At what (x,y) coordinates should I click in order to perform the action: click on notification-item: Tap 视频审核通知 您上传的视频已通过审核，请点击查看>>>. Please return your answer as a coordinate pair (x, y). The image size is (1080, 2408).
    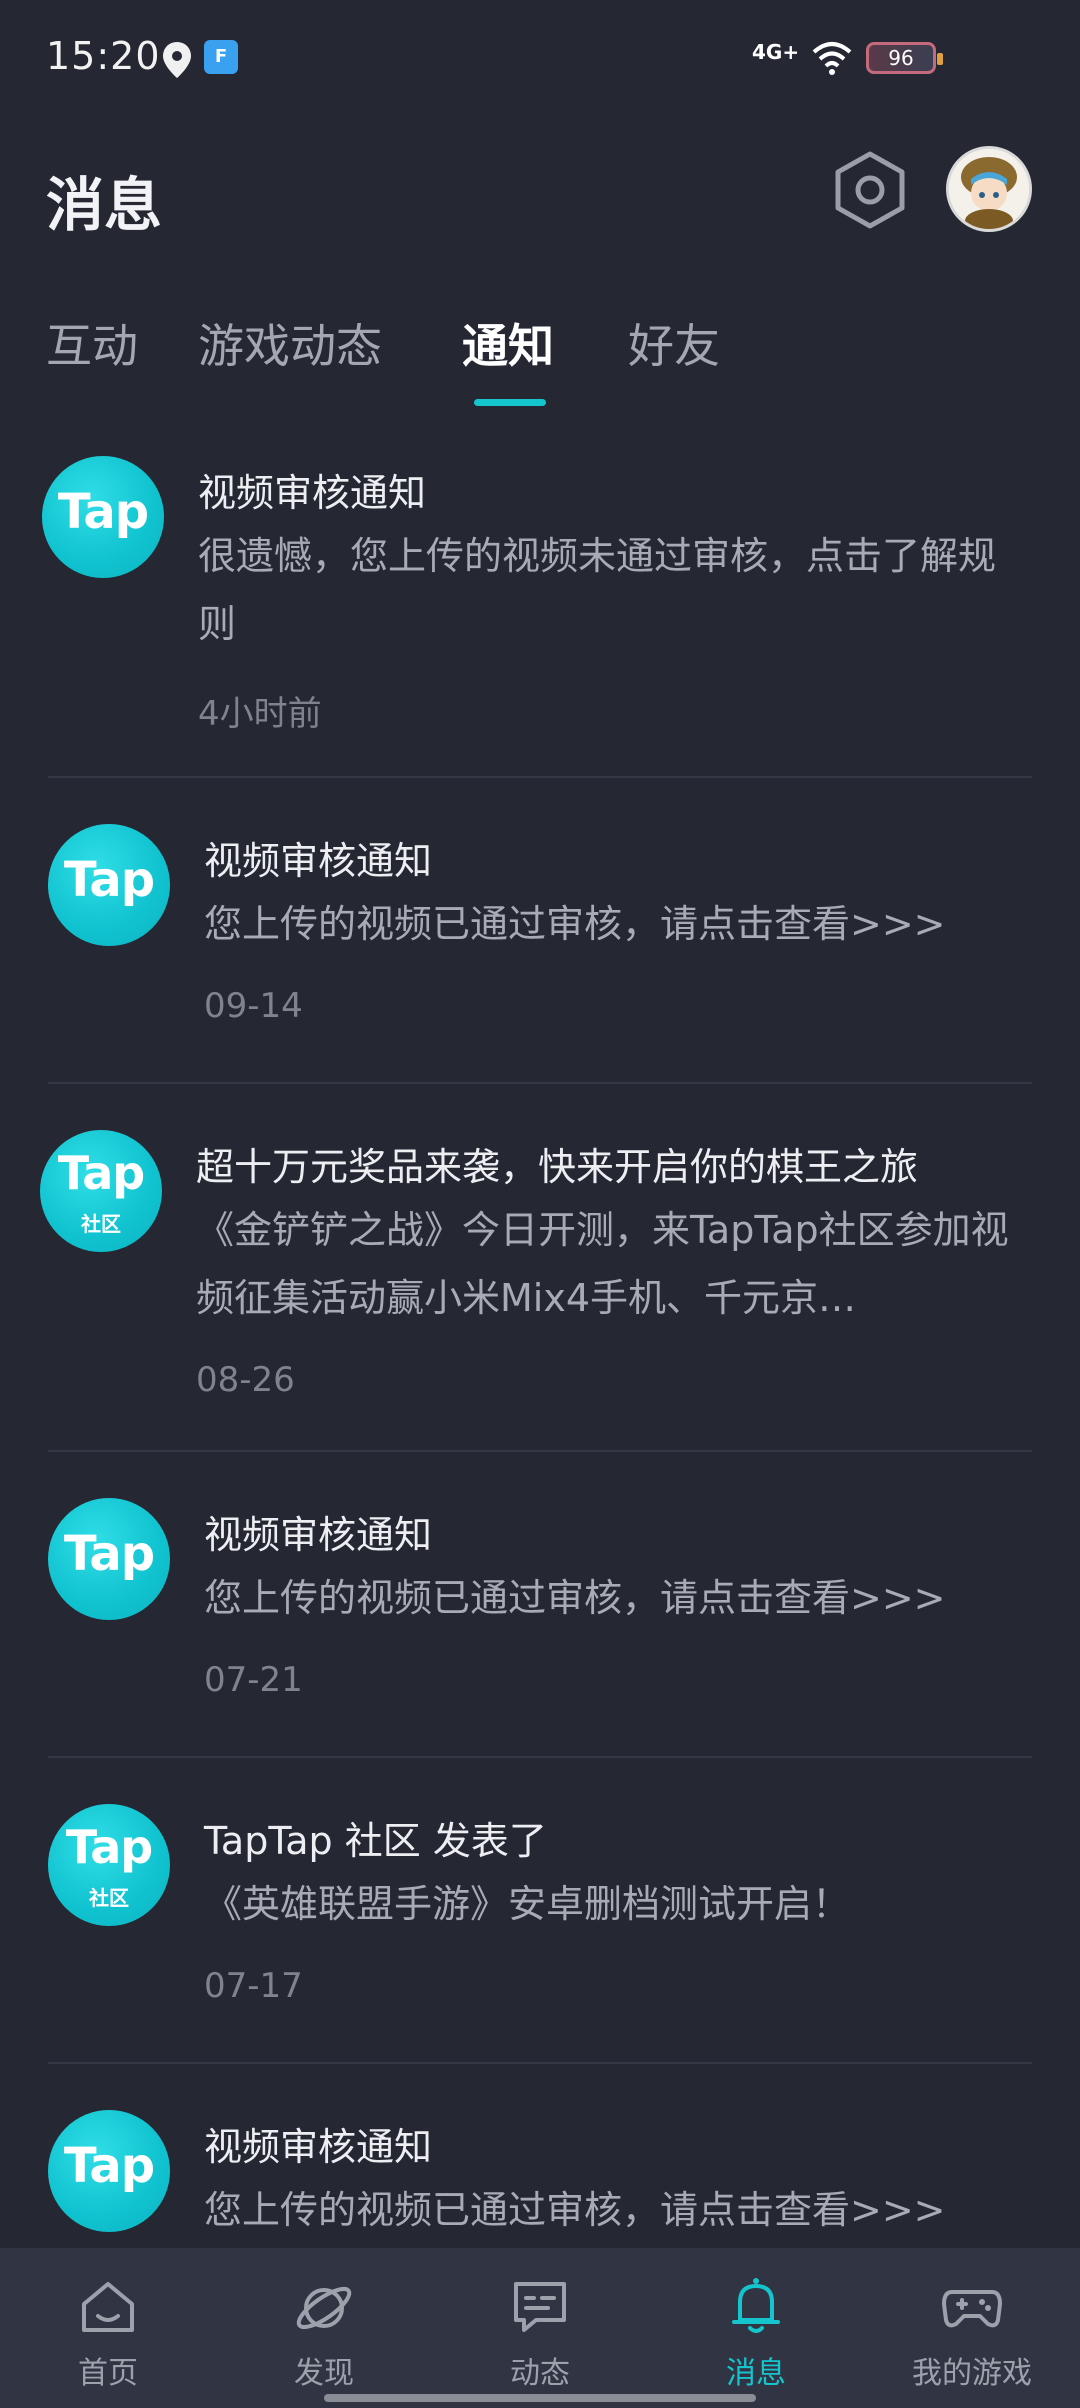
    Looking at the image, I should click on (540, 2156).